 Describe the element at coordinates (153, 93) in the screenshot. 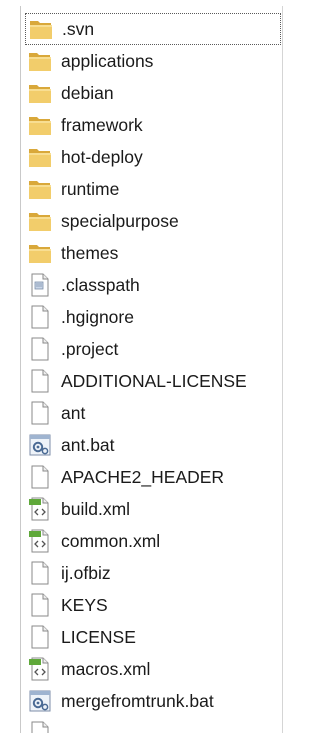

I see `list-item-debian: debian` at that location.